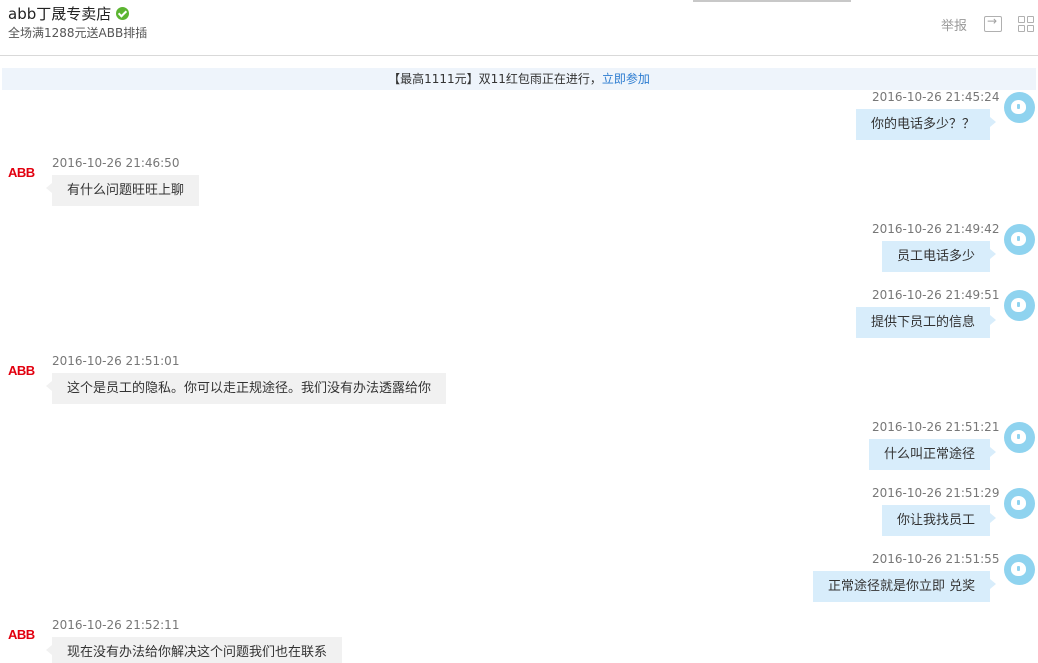 Image resolution: width=1038 pixels, height=663 pixels. What do you see at coordinates (122, 190) in the screenshot?
I see `message-bubble: 有什么问题旺旺上聊` at bounding box center [122, 190].